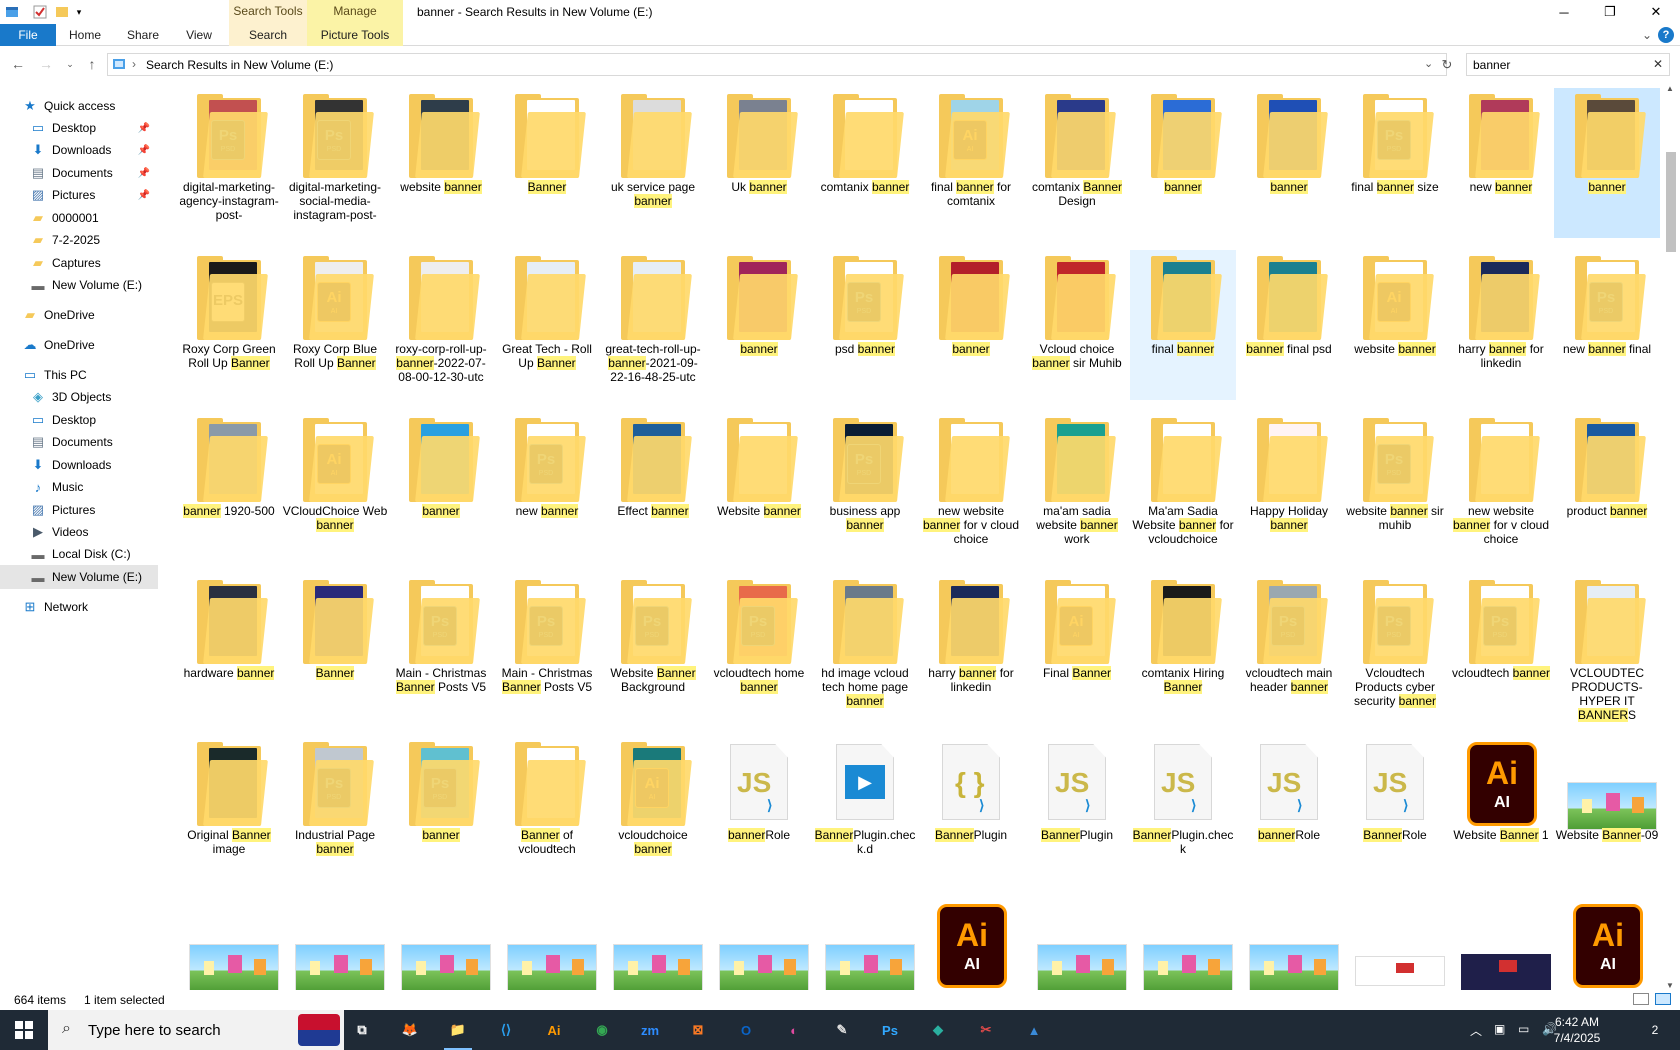  I want to click on tab-search: Search, so click(268, 35).